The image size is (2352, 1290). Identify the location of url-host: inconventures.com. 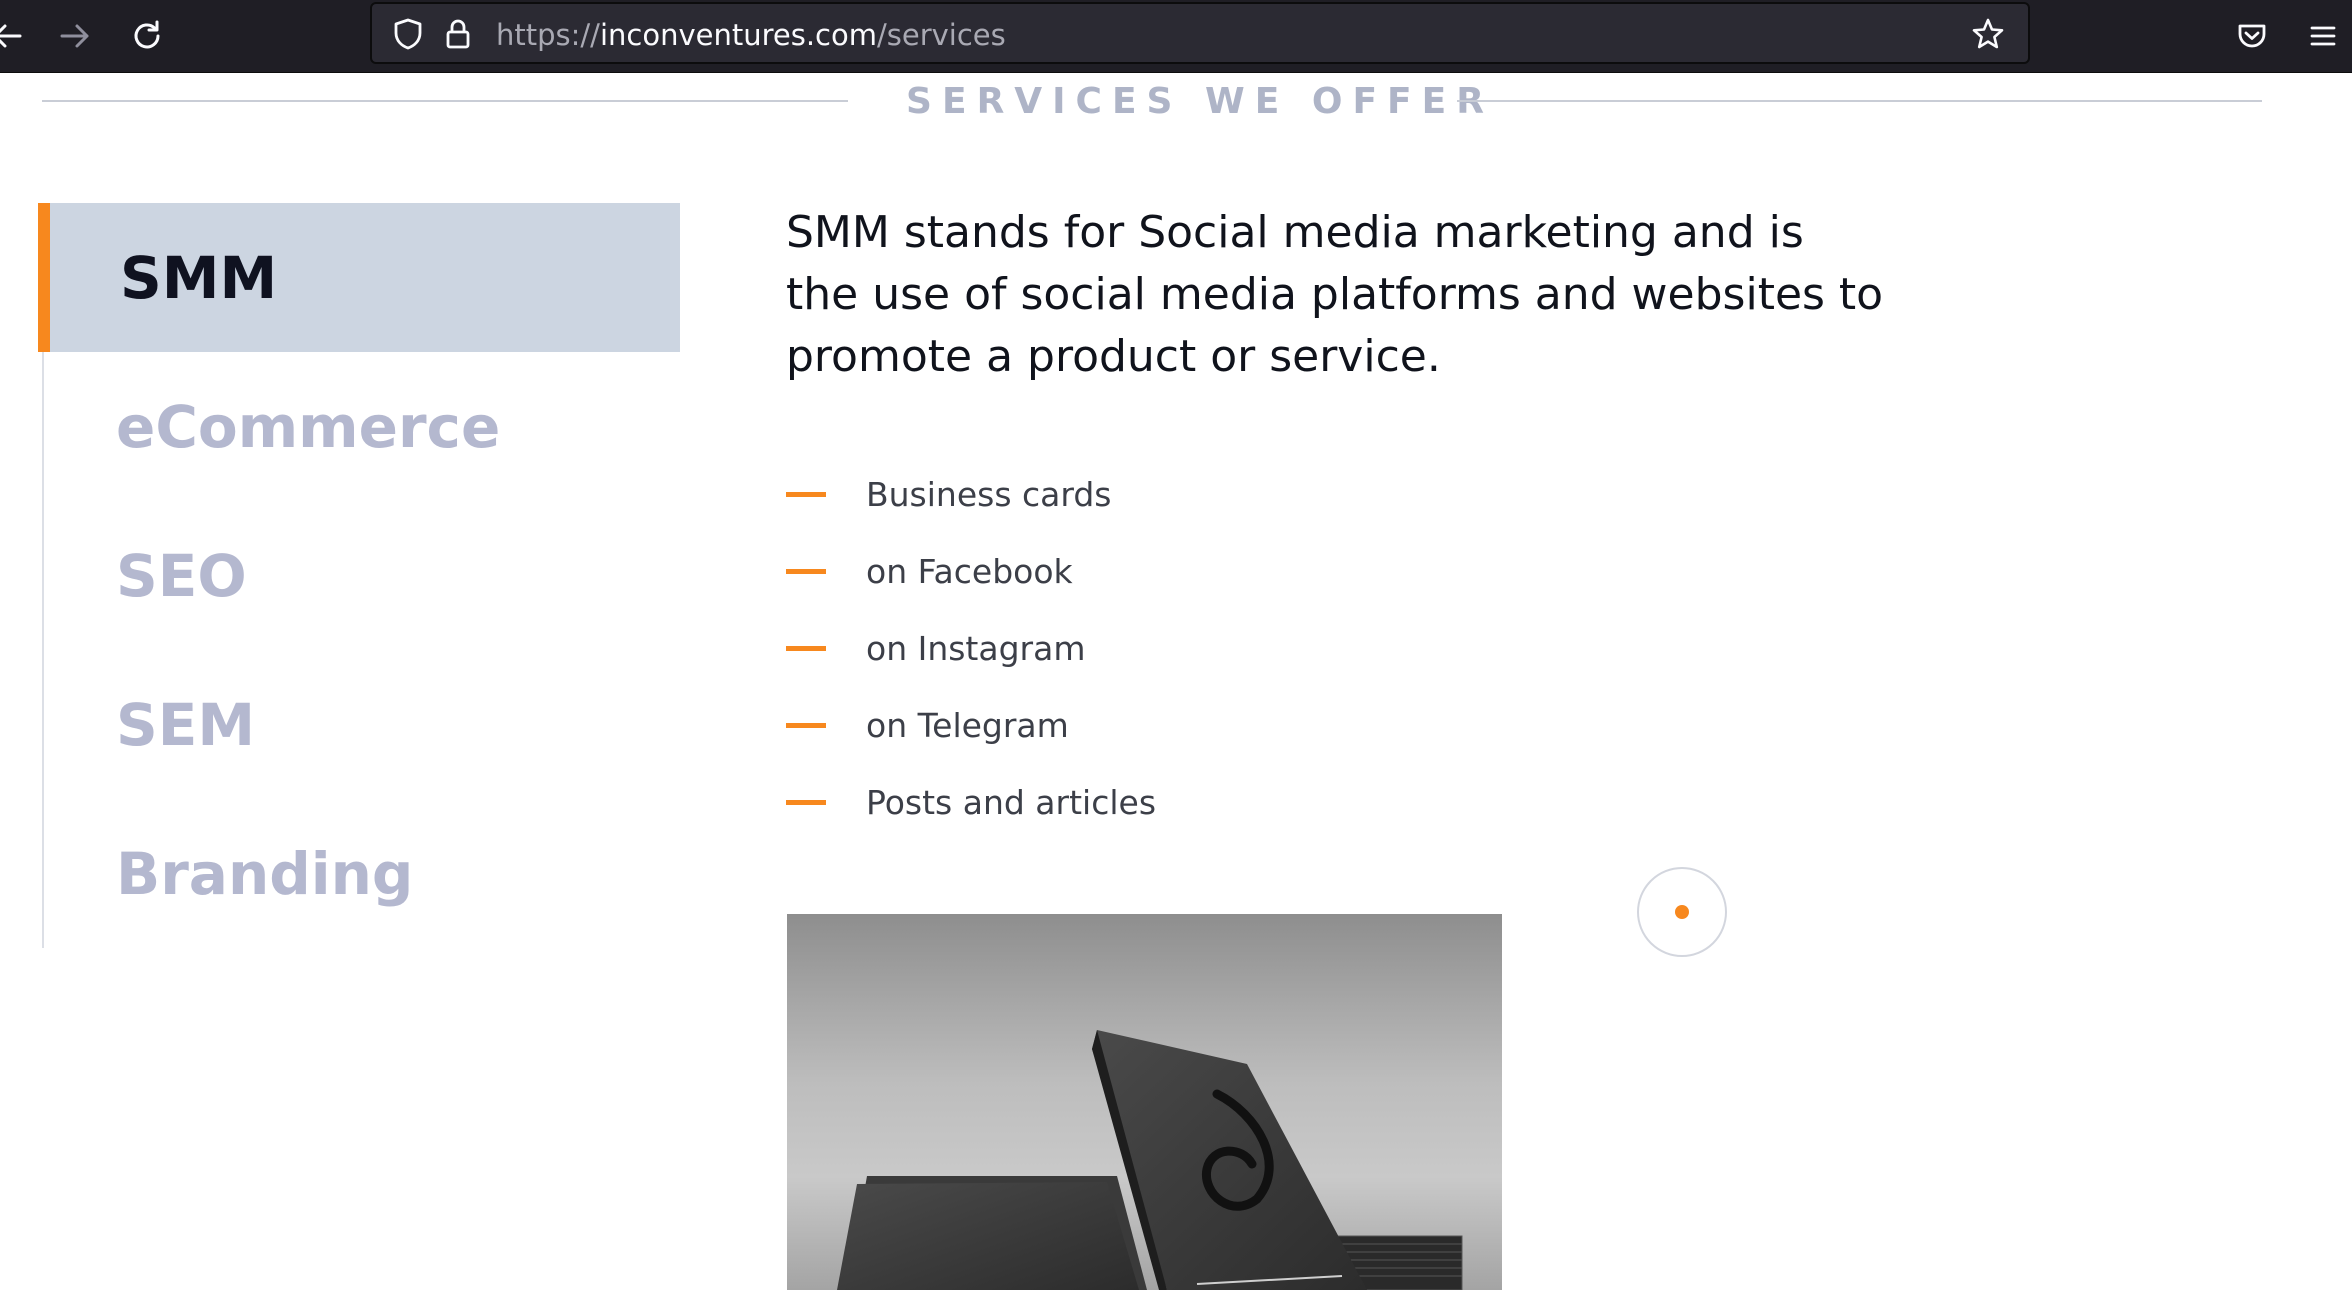
(738, 35).